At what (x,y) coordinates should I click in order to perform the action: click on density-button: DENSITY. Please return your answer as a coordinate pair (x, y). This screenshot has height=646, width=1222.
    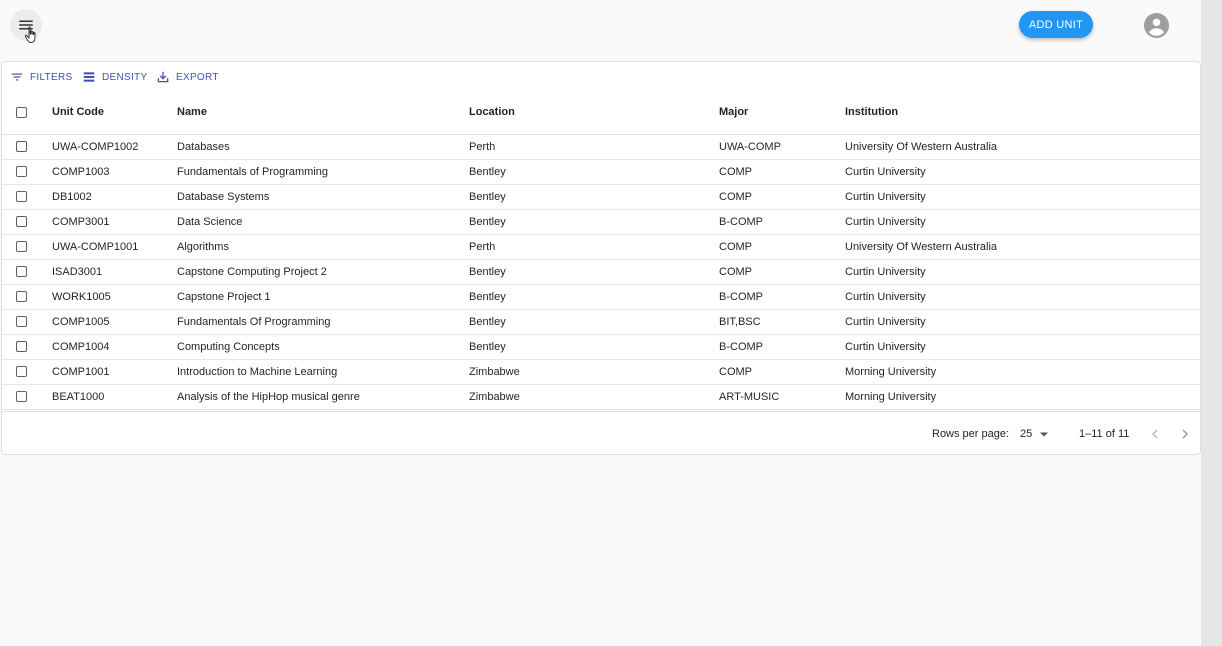
    Looking at the image, I should click on (114, 77).